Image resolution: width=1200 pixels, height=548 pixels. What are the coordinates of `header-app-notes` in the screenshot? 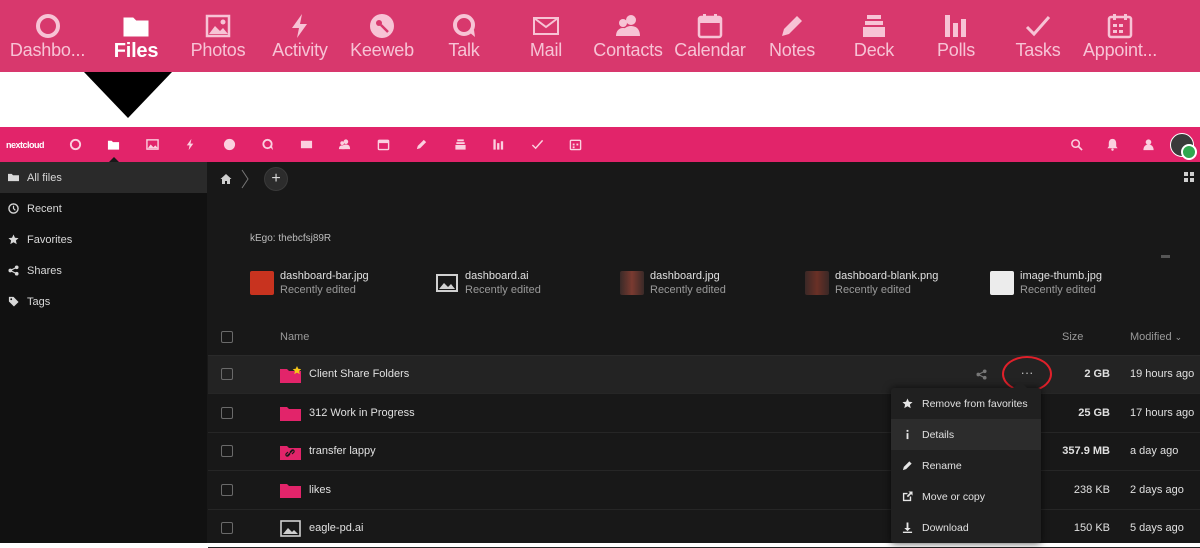 It's located at (422, 144).